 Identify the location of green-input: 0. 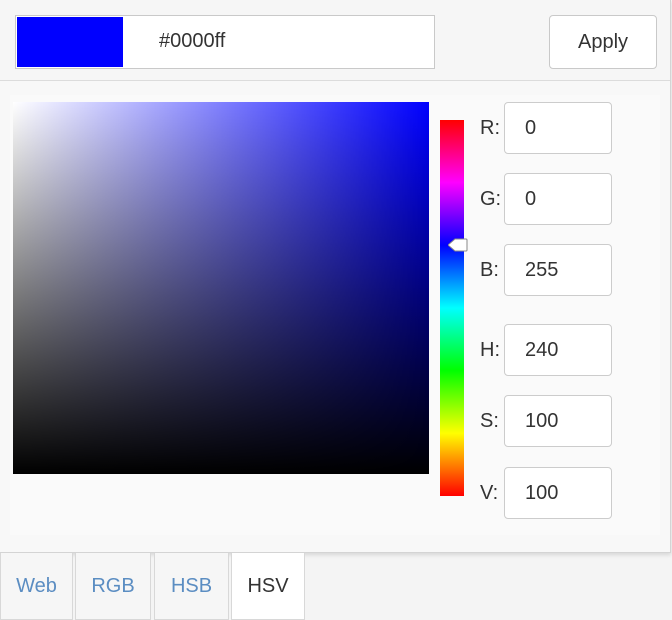
(558, 199).